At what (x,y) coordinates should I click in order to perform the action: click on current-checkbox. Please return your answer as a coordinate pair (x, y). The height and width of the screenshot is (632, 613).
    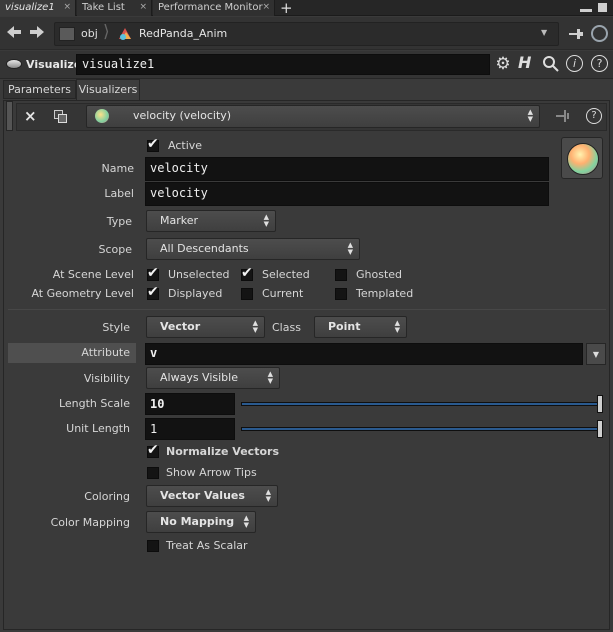
    Looking at the image, I should click on (247, 294).